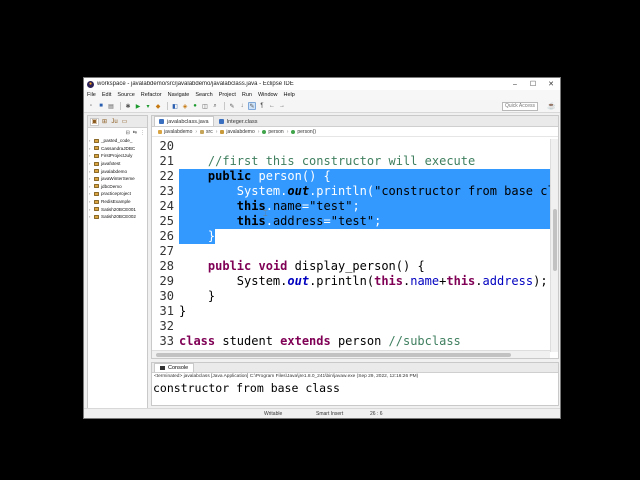 This screenshot has width=640, height=480. What do you see at coordinates (117, 156) in the screenshot?
I see `tree-item: › FirstProjectJuly` at bounding box center [117, 156].